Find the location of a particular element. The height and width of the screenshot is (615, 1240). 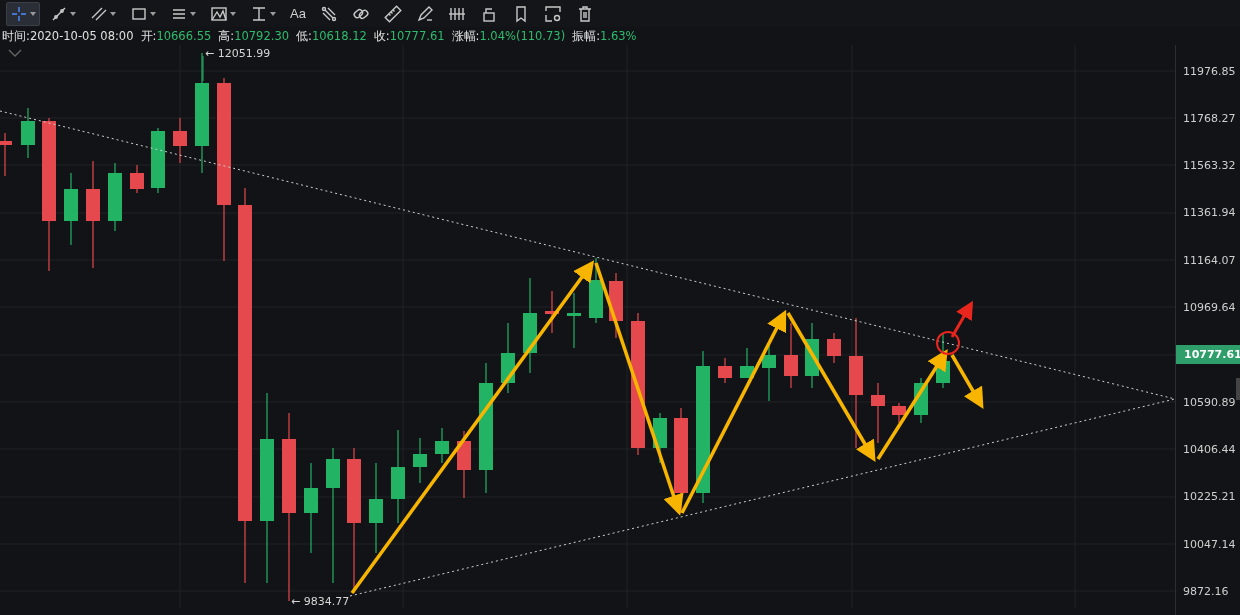

down-arrow is located at coordinates (967, 382).